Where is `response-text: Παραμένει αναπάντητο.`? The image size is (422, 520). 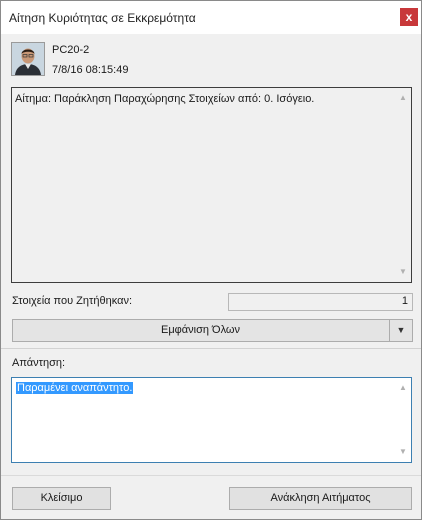 response-text: Παραμένει αναπάντητο. is located at coordinates (75, 388).